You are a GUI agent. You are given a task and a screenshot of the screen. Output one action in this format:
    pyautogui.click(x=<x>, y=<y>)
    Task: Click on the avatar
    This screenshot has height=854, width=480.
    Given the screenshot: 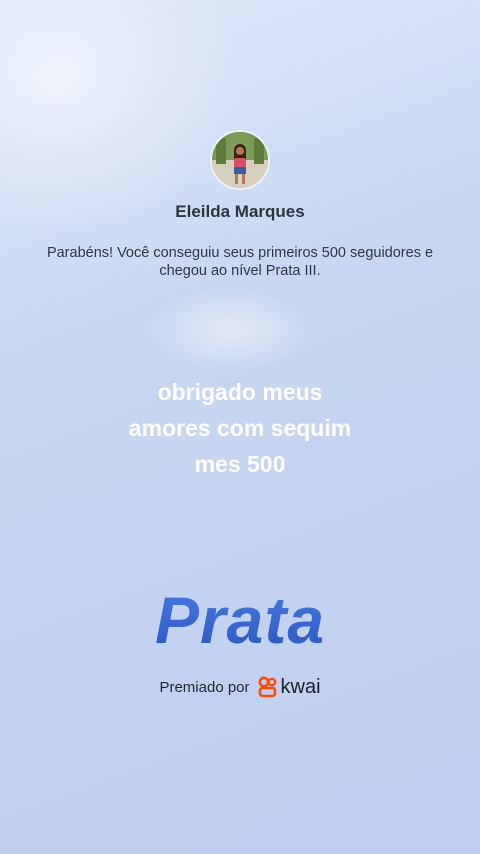 What is the action you would take?
    pyautogui.click(x=240, y=160)
    